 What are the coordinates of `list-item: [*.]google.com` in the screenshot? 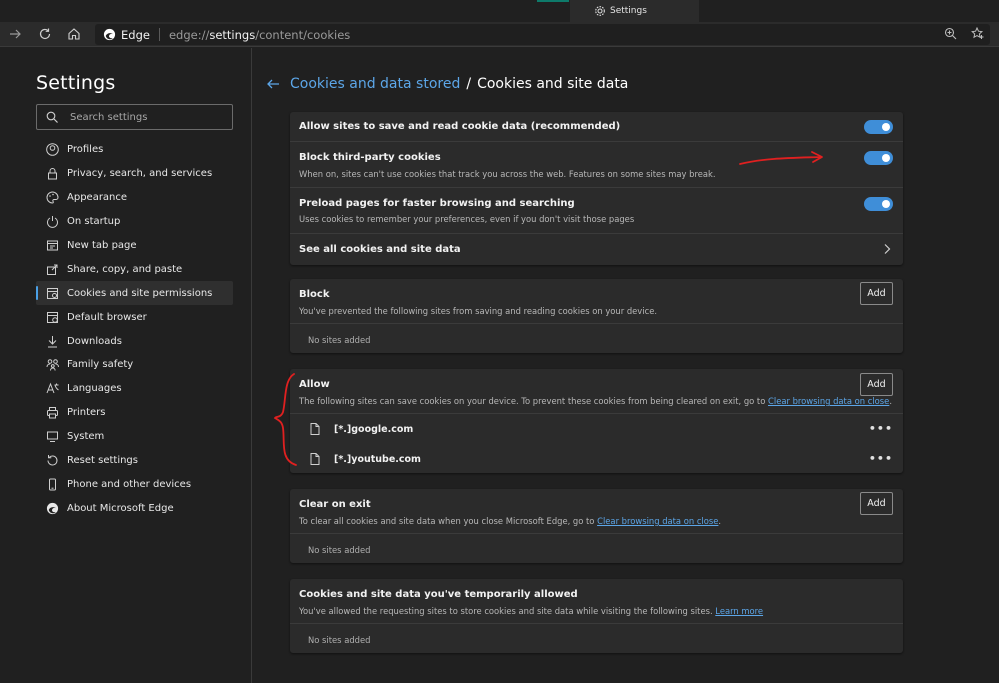 It's located at (361, 429).